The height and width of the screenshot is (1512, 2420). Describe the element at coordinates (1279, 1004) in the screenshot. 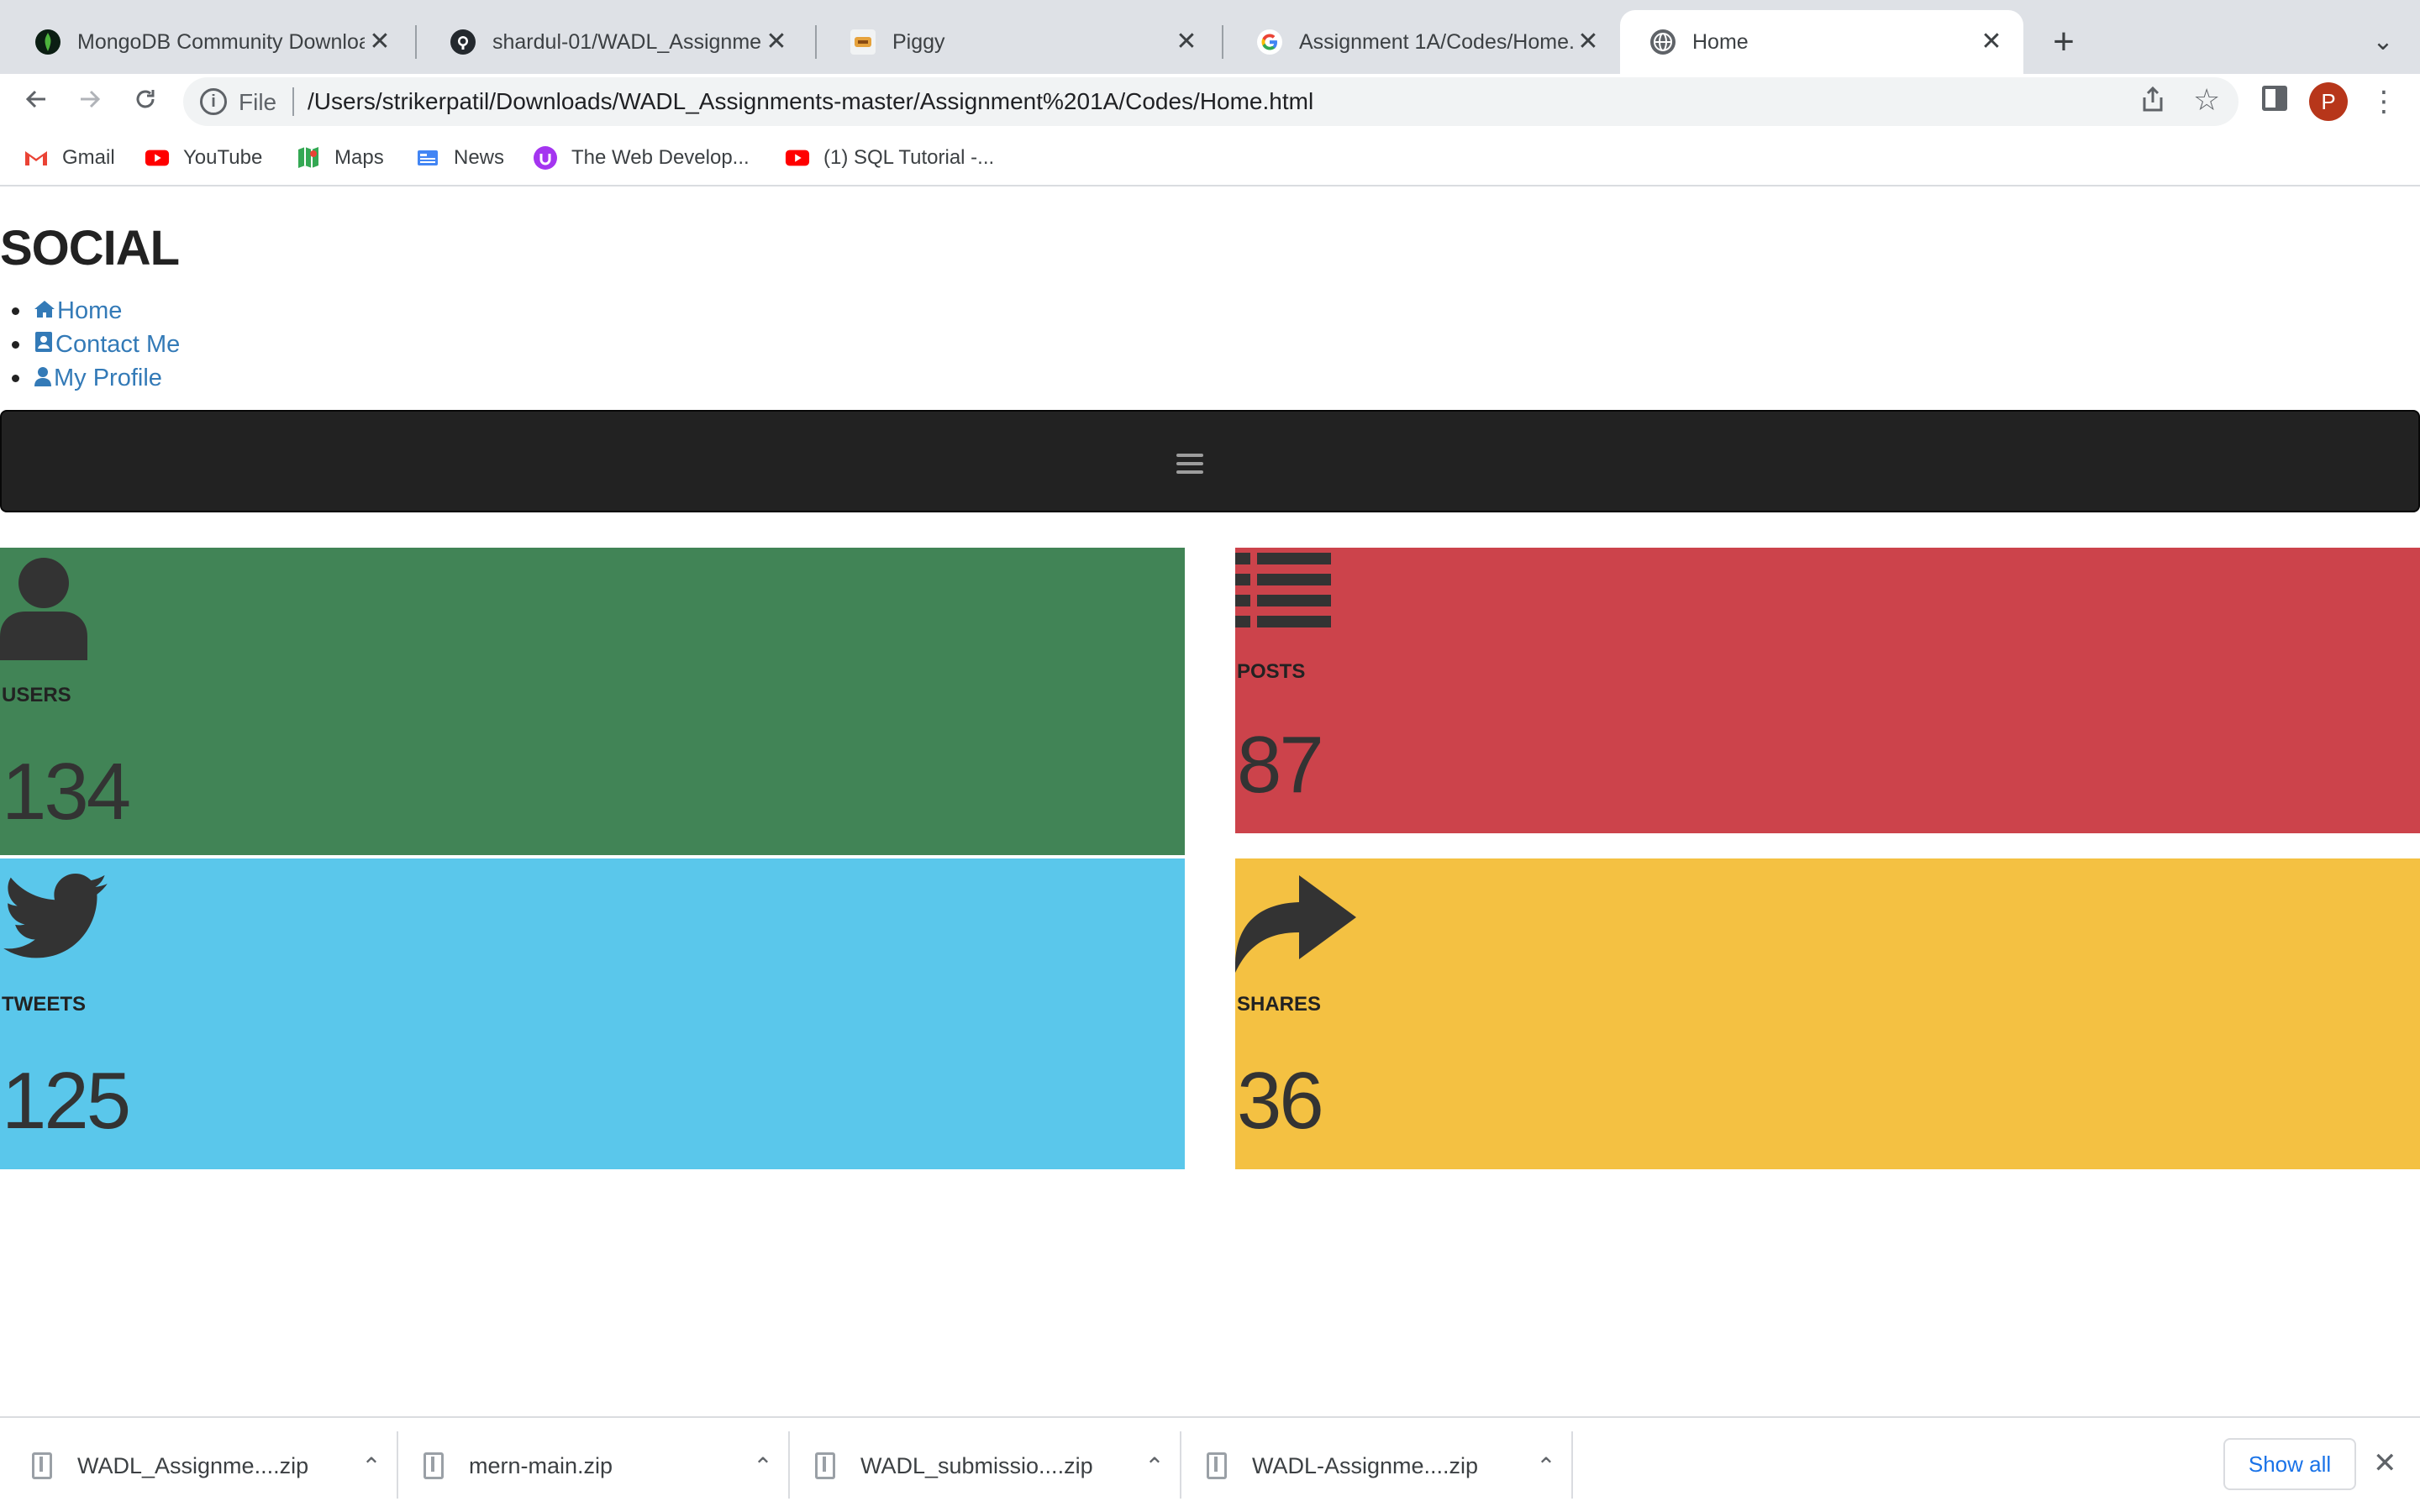

I see `stat-label: SHARES` at that location.